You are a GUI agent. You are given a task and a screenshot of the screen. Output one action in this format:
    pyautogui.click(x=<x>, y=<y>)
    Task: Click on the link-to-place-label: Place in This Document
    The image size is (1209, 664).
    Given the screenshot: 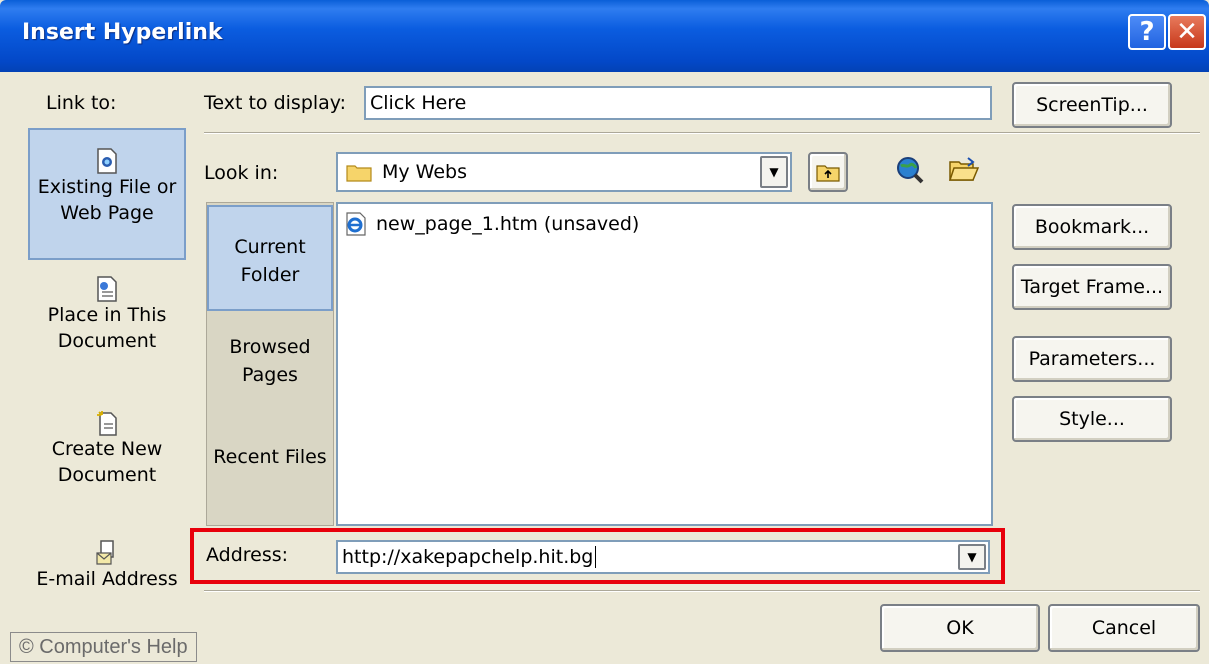 What is the action you would take?
    pyautogui.click(x=107, y=328)
    